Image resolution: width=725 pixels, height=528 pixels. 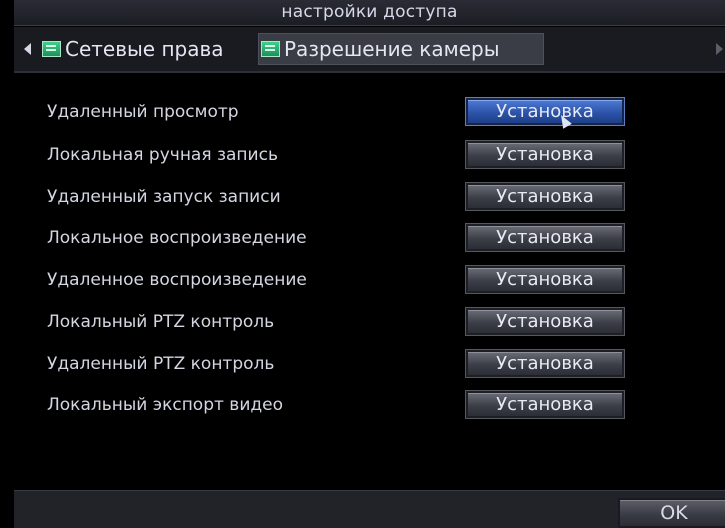 I want to click on permission-row-remote-record-start: Удаленный запуск записи Установка, so click(x=369, y=198).